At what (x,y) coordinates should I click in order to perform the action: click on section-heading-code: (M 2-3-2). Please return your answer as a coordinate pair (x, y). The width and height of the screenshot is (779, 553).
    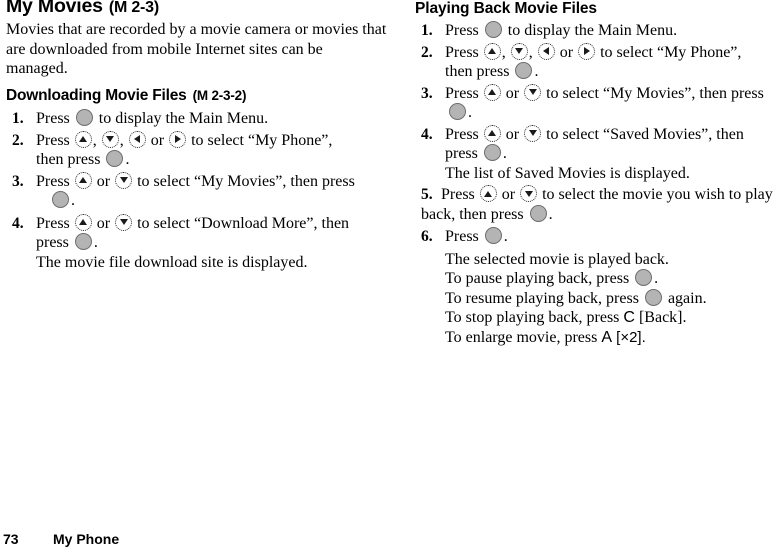
    Looking at the image, I should click on (219, 95).